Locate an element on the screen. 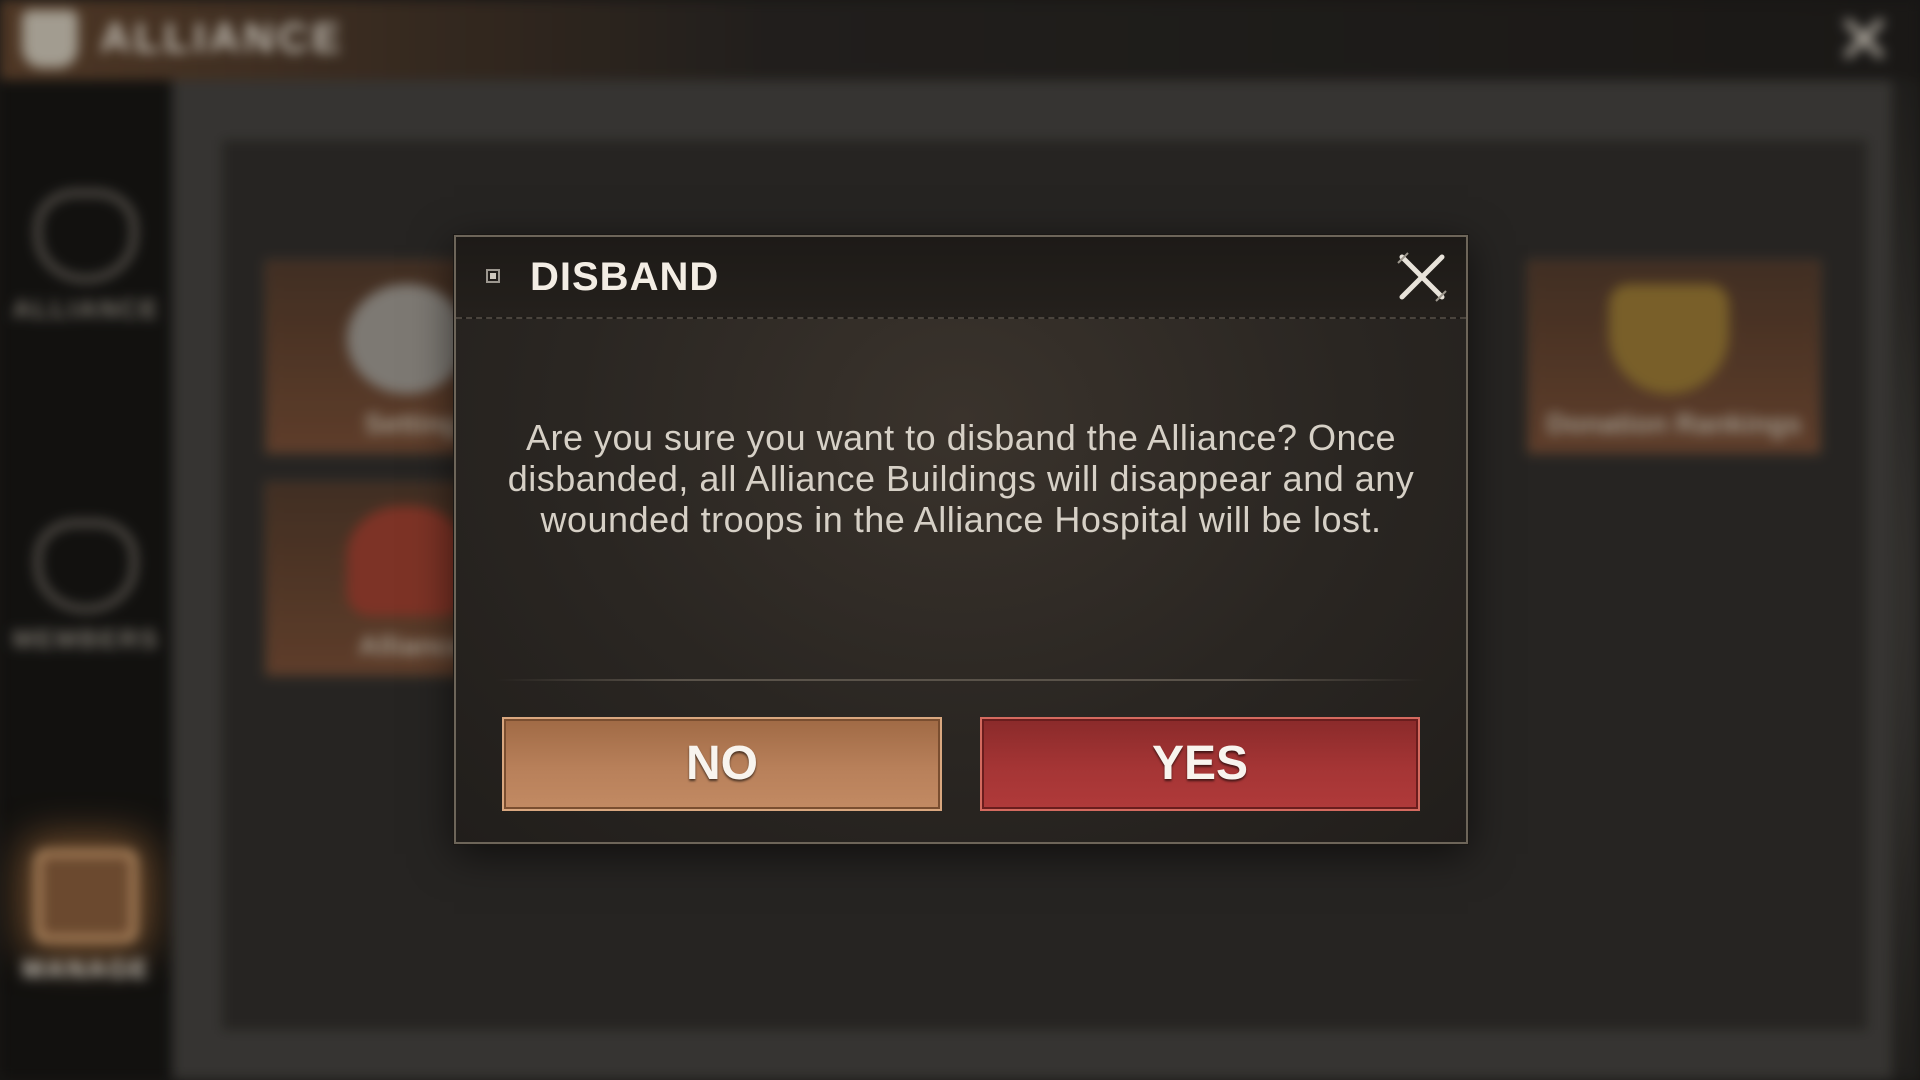 This screenshot has height=1080, width=1920. close-icon is located at coordinates (1422, 277).